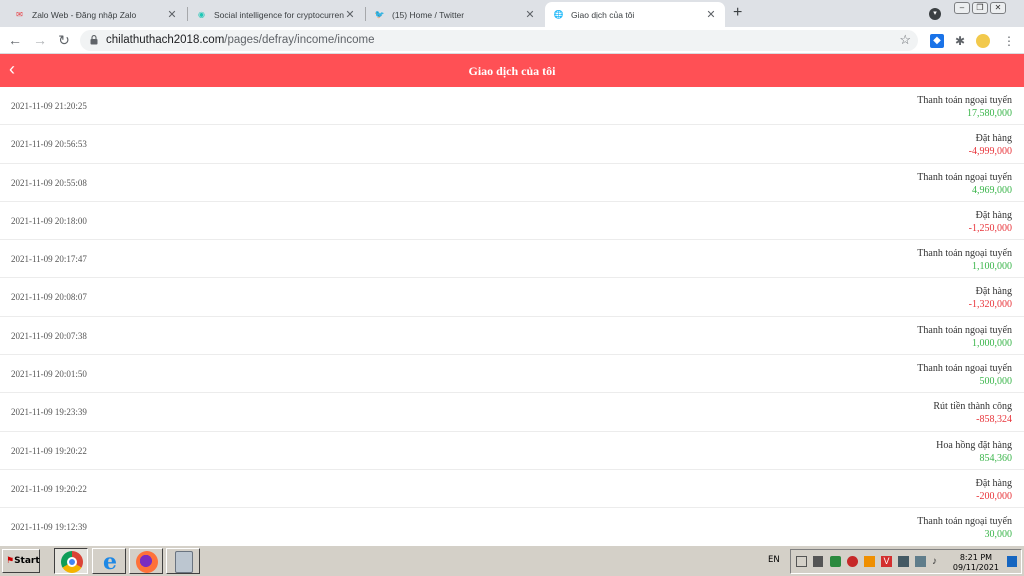  Describe the element at coordinates (49, 335) in the screenshot. I see `transaction-date: 2021-11-09 20:07:38` at that location.